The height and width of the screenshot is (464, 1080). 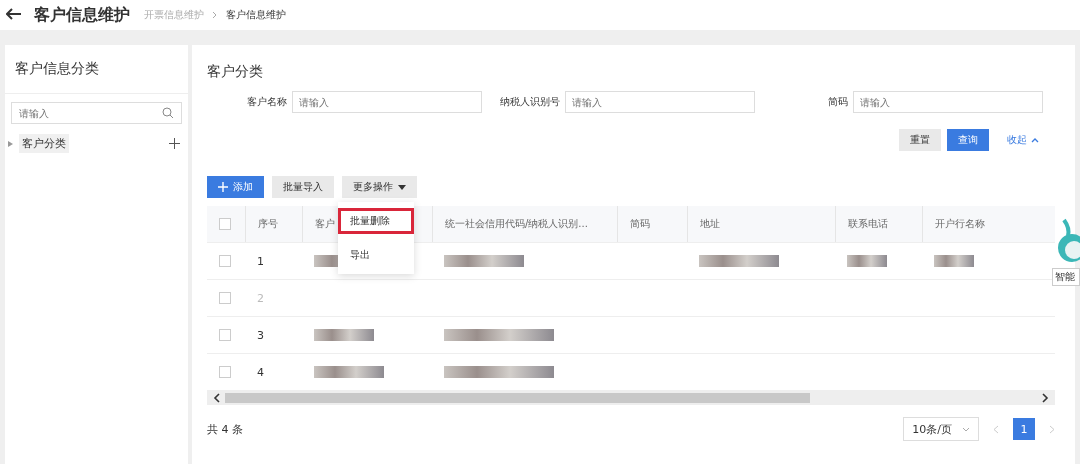 What do you see at coordinates (225, 429) in the screenshot?
I see `total-count: 共 4 条` at bounding box center [225, 429].